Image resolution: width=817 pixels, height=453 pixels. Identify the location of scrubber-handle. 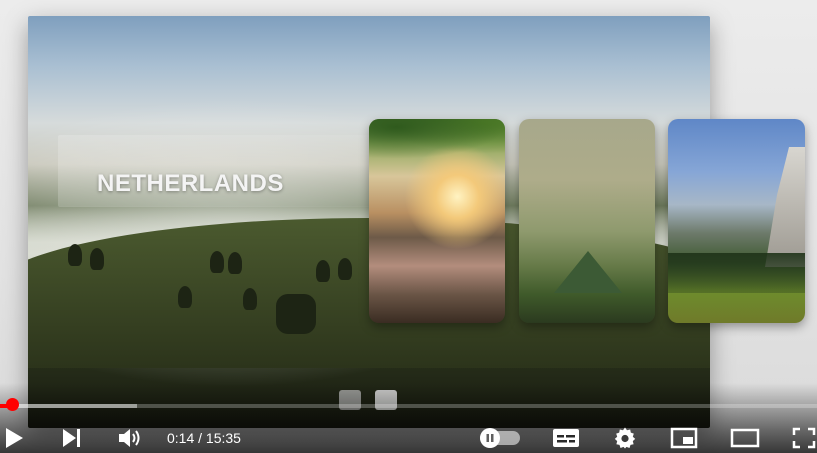
(12, 404).